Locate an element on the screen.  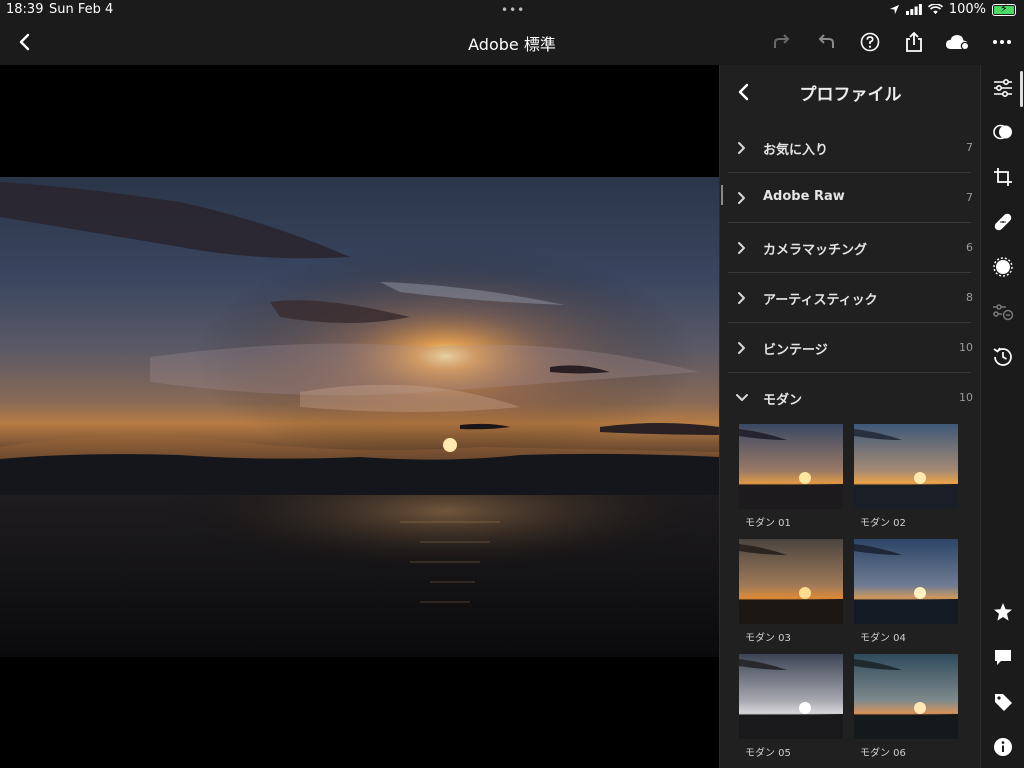
thumbnail-label: モダン 01 is located at coordinates (768, 523).